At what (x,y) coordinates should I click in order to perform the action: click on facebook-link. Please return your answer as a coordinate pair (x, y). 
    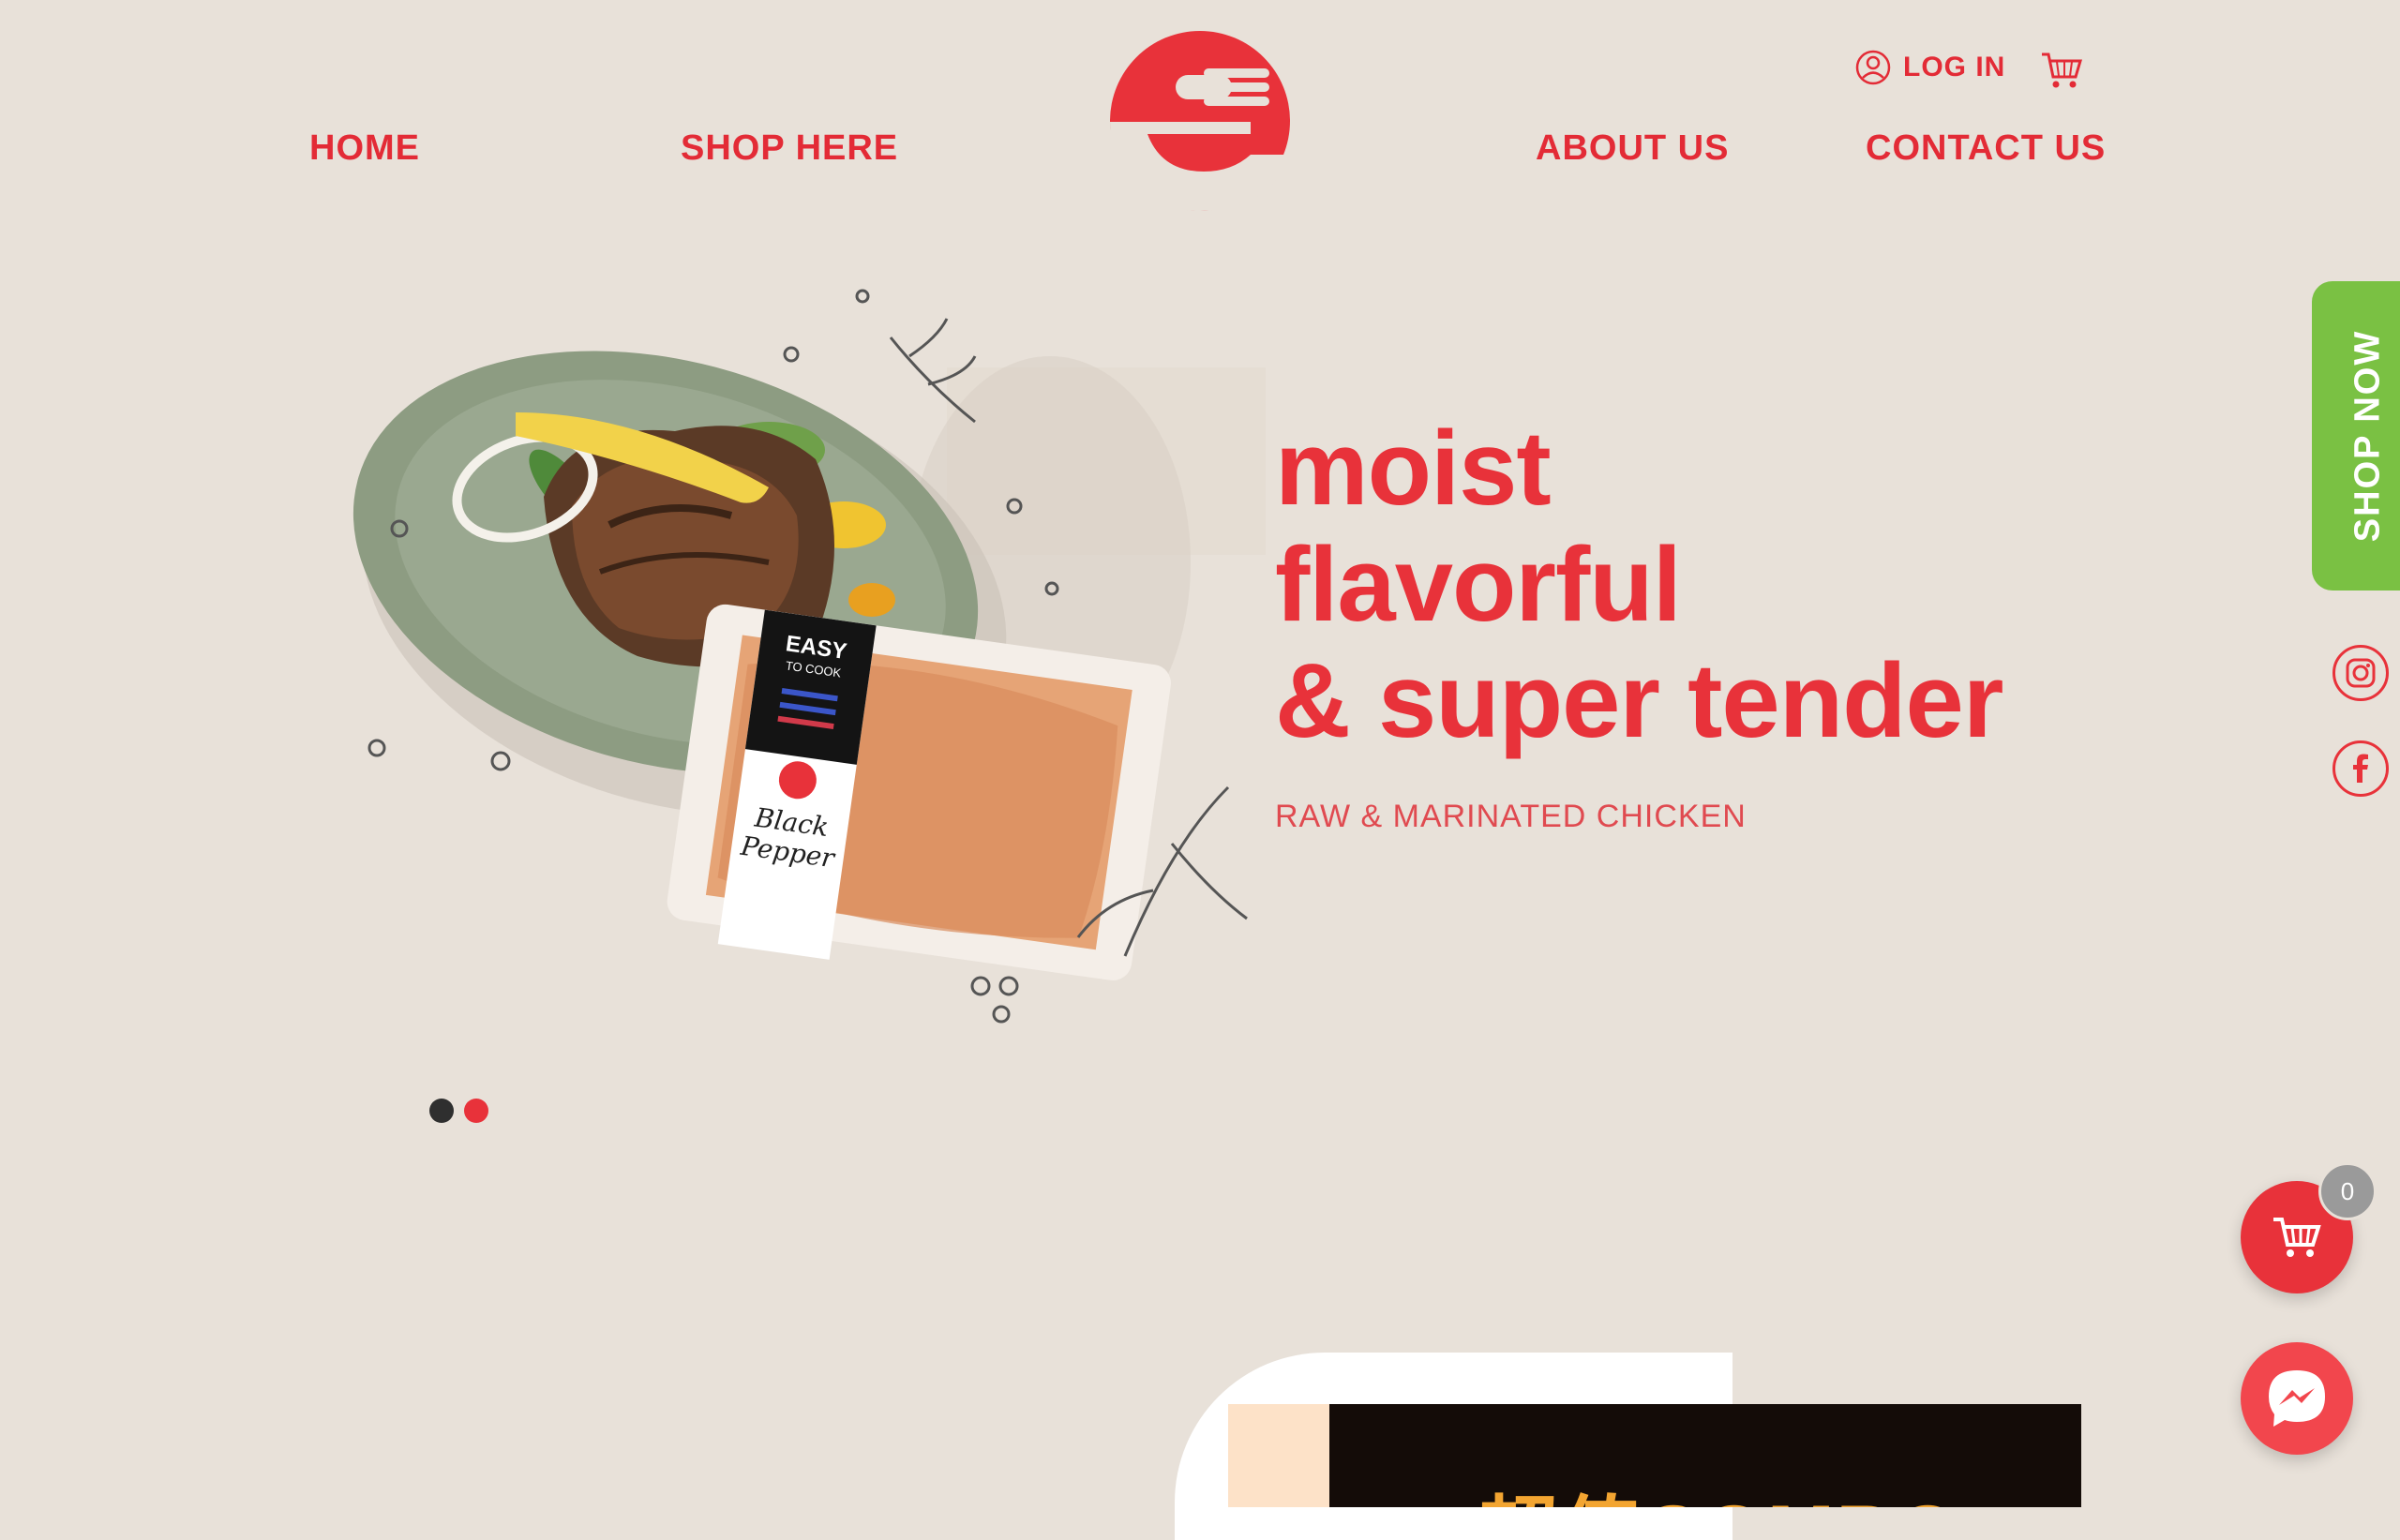
    Looking at the image, I should click on (2360, 768).